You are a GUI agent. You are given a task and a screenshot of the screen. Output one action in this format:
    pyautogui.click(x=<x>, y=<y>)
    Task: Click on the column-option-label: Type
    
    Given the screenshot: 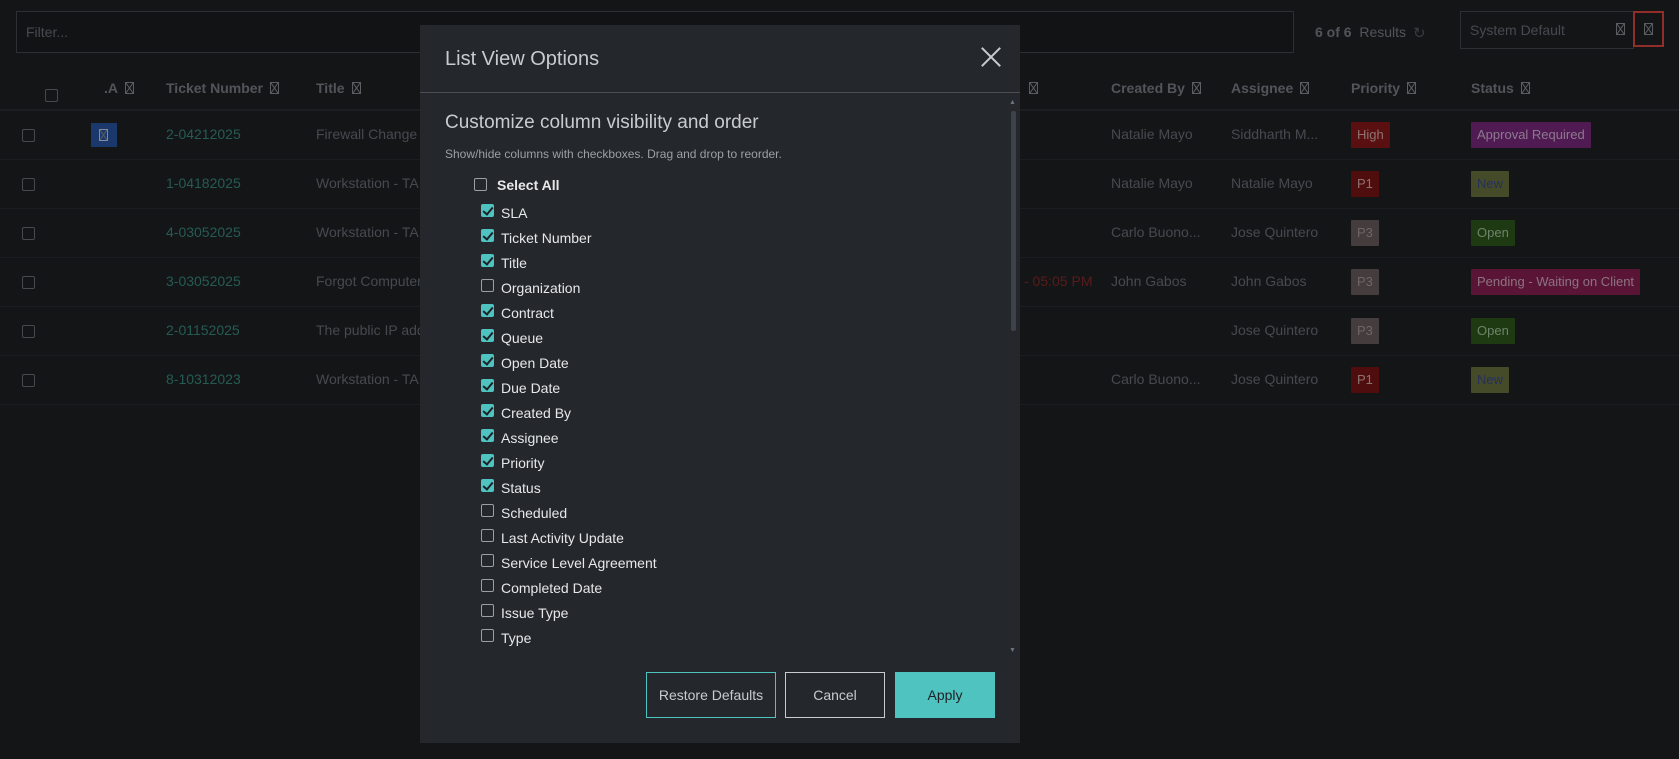 What is the action you would take?
    pyautogui.click(x=516, y=638)
    